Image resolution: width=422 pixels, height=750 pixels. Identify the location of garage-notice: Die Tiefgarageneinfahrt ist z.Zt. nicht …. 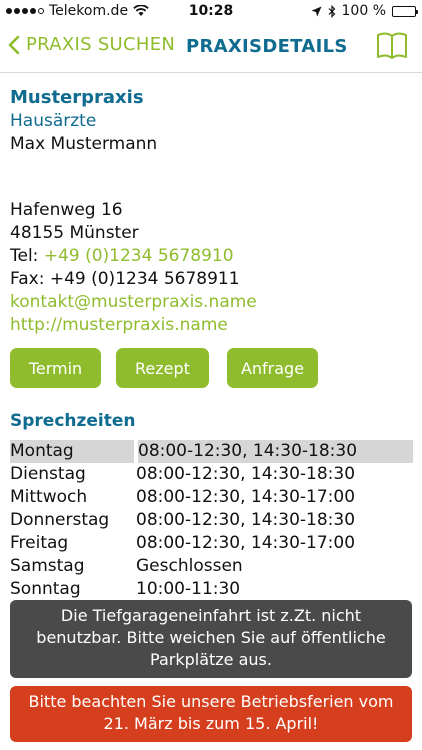
(211, 639).